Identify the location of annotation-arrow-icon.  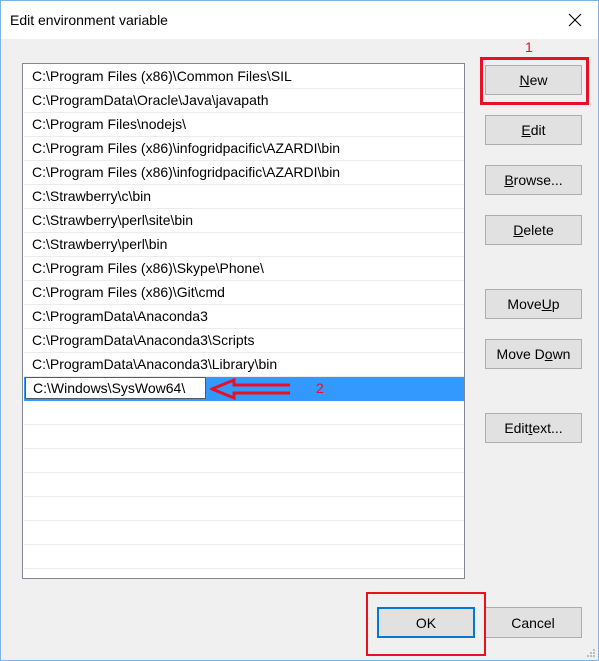
(250, 389).